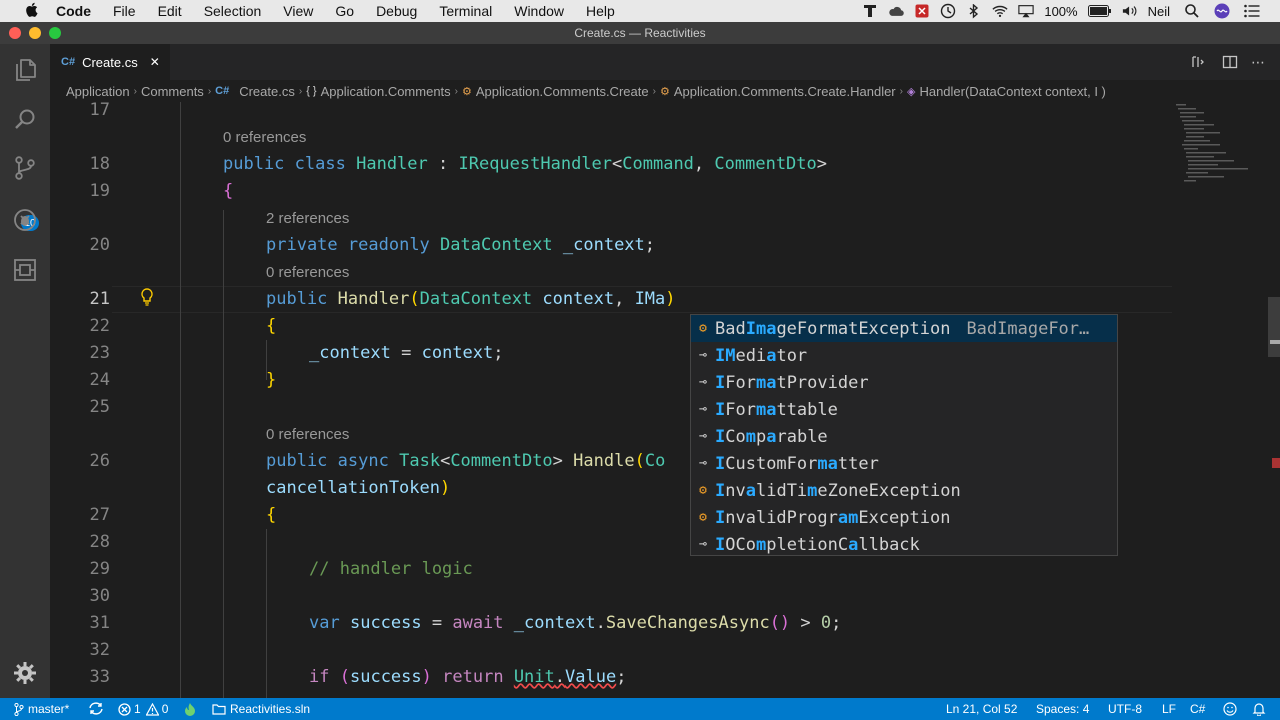 The width and height of the screenshot is (1280, 720). I want to click on menu-selection: Selection, so click(233, 11).